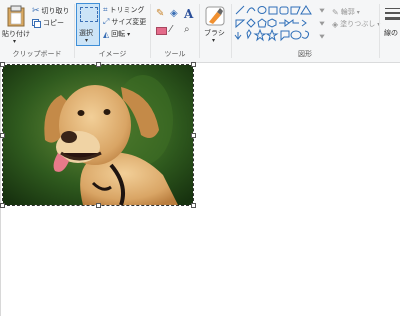 This screenshot has width=400, height=316. I want to click on shapes-group: ✎ 輪郭 ▾ ◈ 塗りつぶし ▾ 図形, so click(306, 31).